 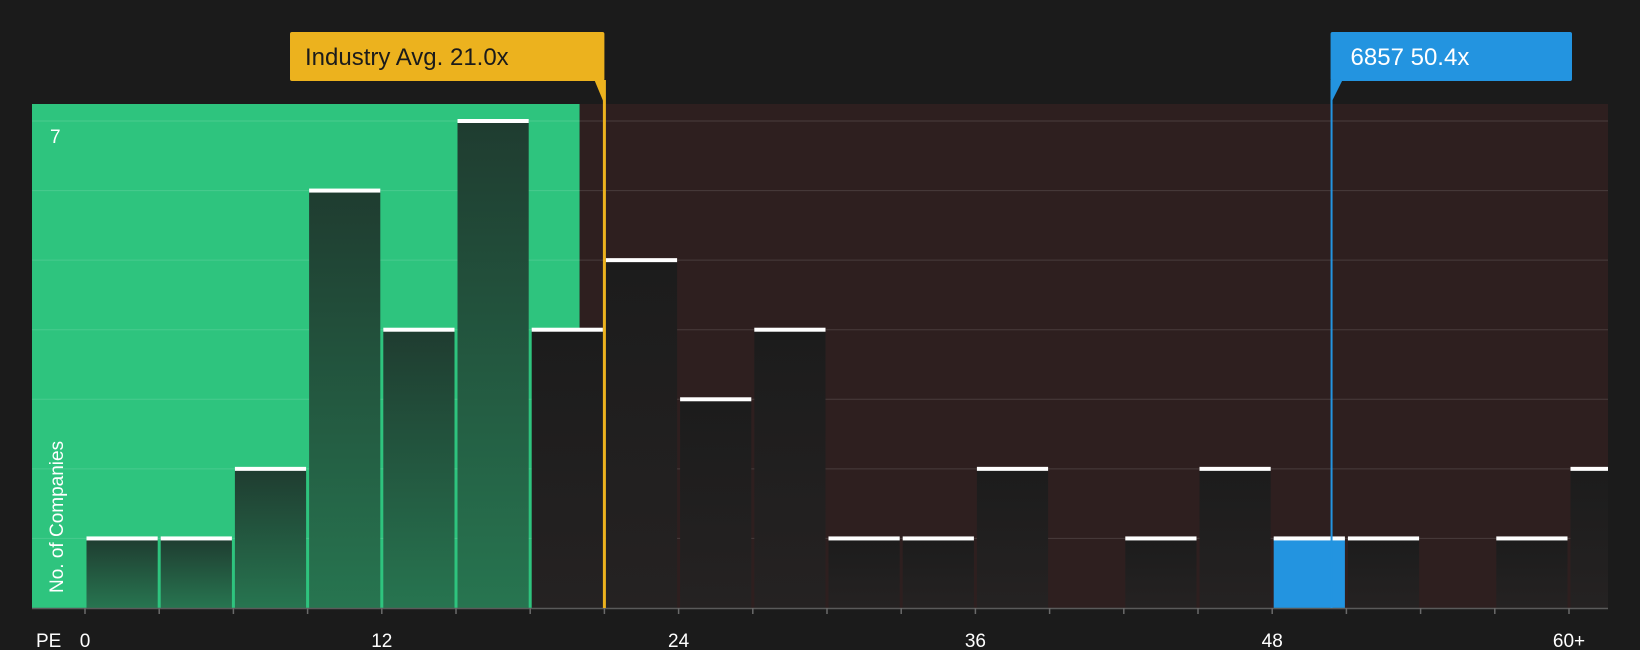 What do you see at coordinates (85, 640) in the screenshot?
I see `x-tick-label-0: 0` at bounding box center [85, 640].